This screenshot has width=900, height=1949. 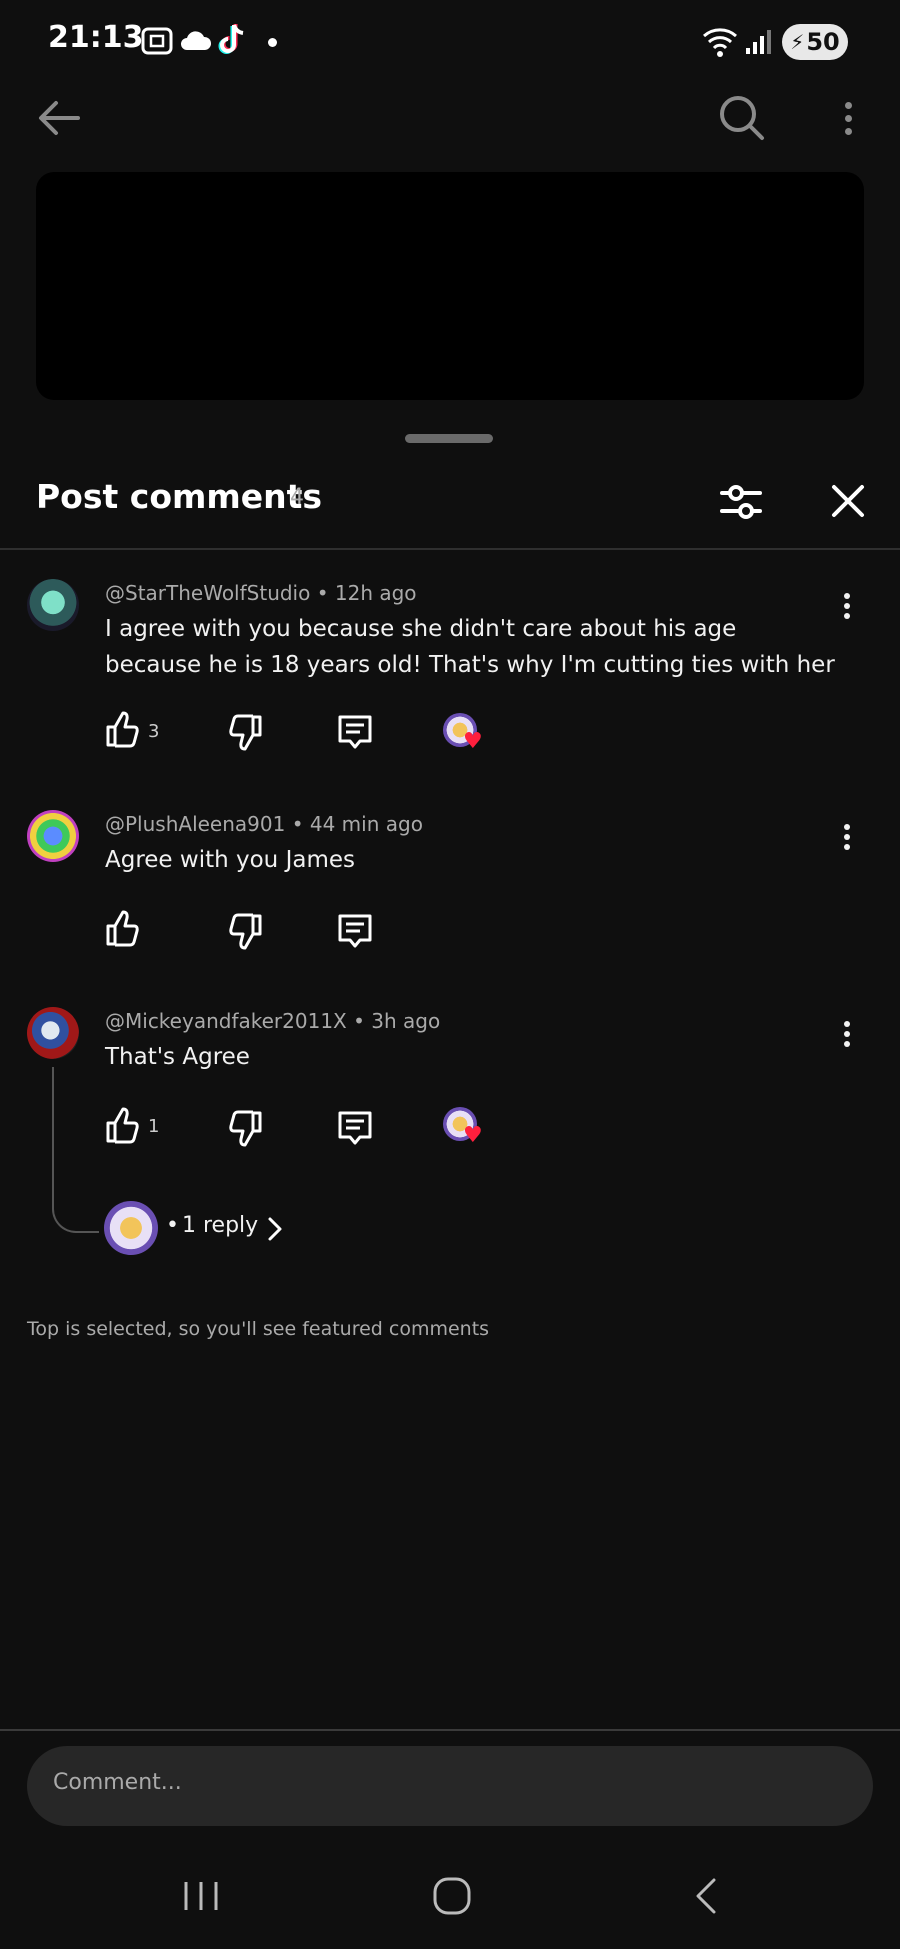 I want to click on reply-avatar, so click(x=131, y=1228).